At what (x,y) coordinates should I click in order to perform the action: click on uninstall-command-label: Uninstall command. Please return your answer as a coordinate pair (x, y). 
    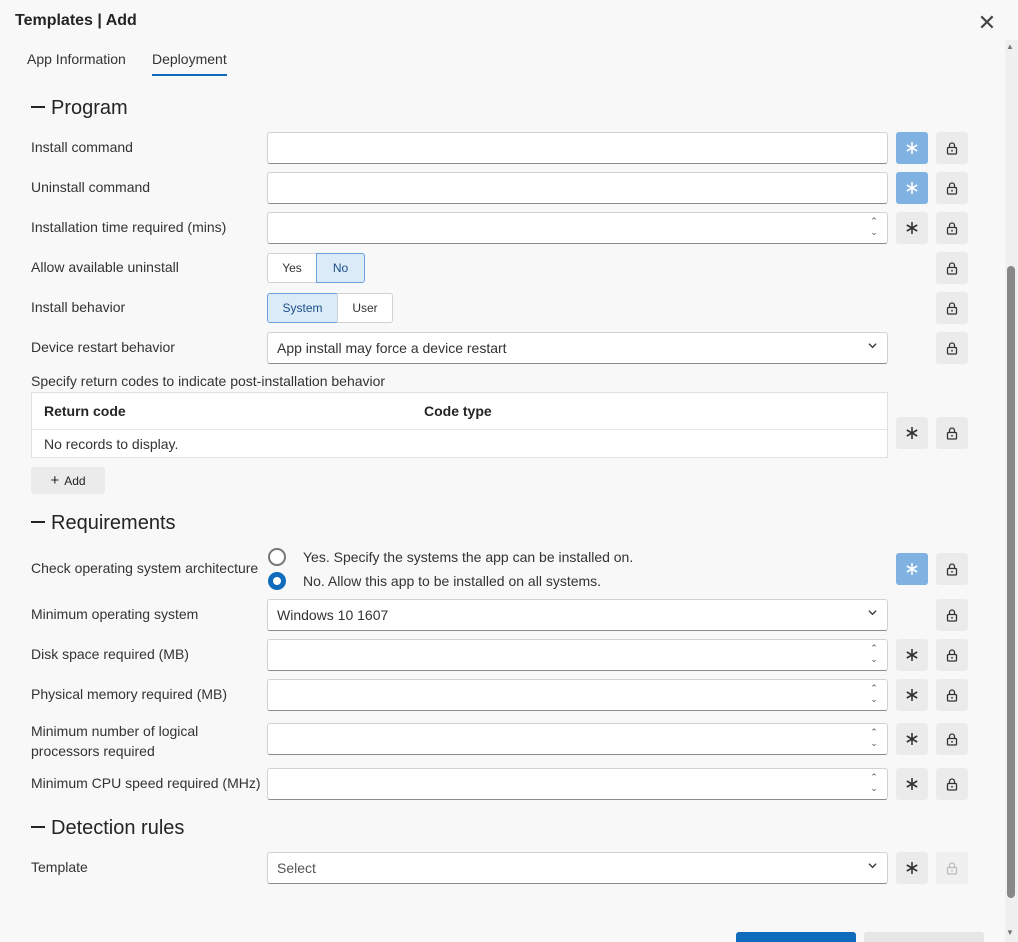
    Looking at the image, I should click on (91, 187).